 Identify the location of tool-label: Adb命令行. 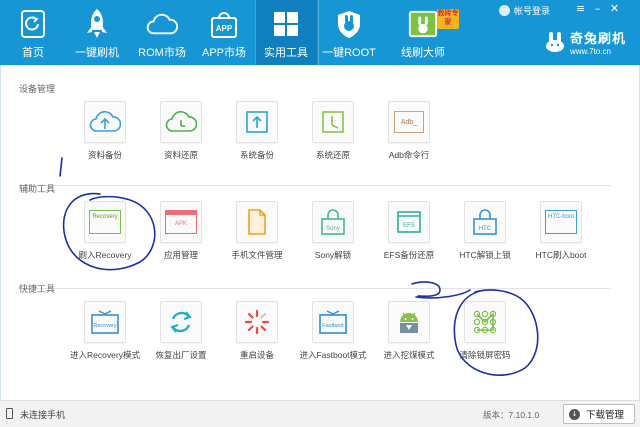
(409, 155).